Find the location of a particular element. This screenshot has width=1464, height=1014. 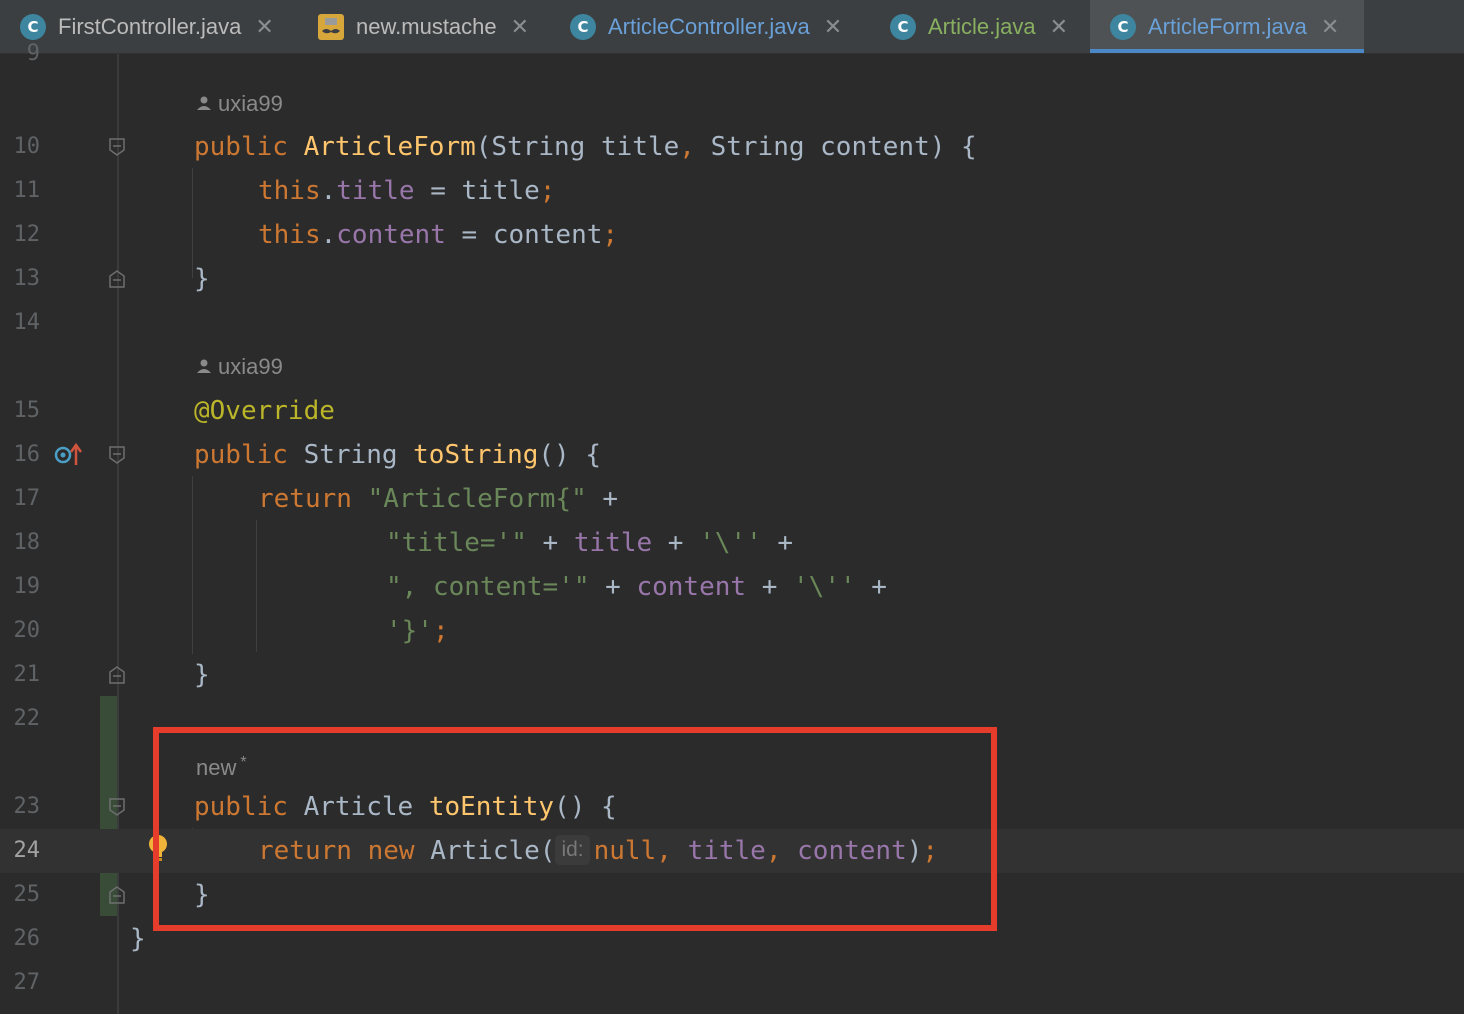

line-number: 20 is located at coordinates (27, 630).